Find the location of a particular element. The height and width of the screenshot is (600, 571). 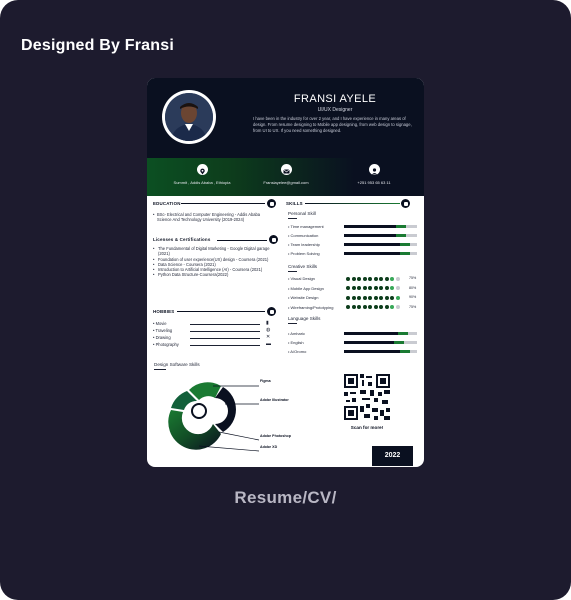

person-portrait-icon is located at coordinates (189, 117).